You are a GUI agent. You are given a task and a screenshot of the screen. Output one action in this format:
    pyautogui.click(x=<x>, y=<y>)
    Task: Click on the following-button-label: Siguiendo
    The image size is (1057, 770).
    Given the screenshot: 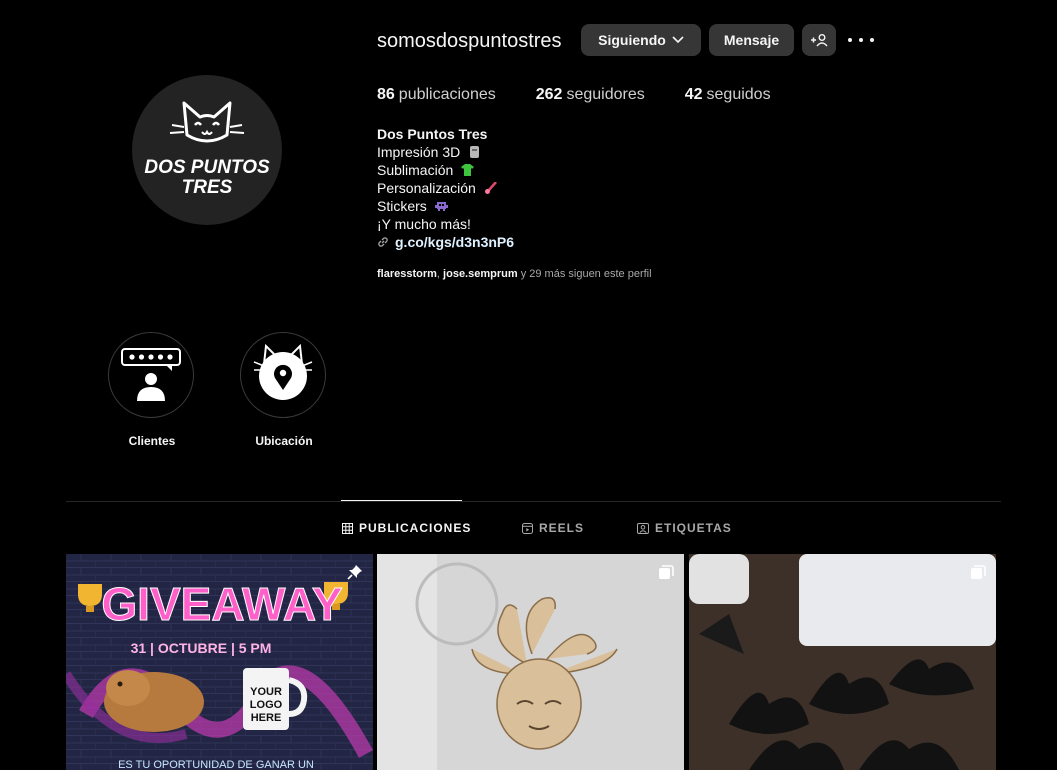 What is the action you would take?
    pyautogui.click(x=632, y=40)
    